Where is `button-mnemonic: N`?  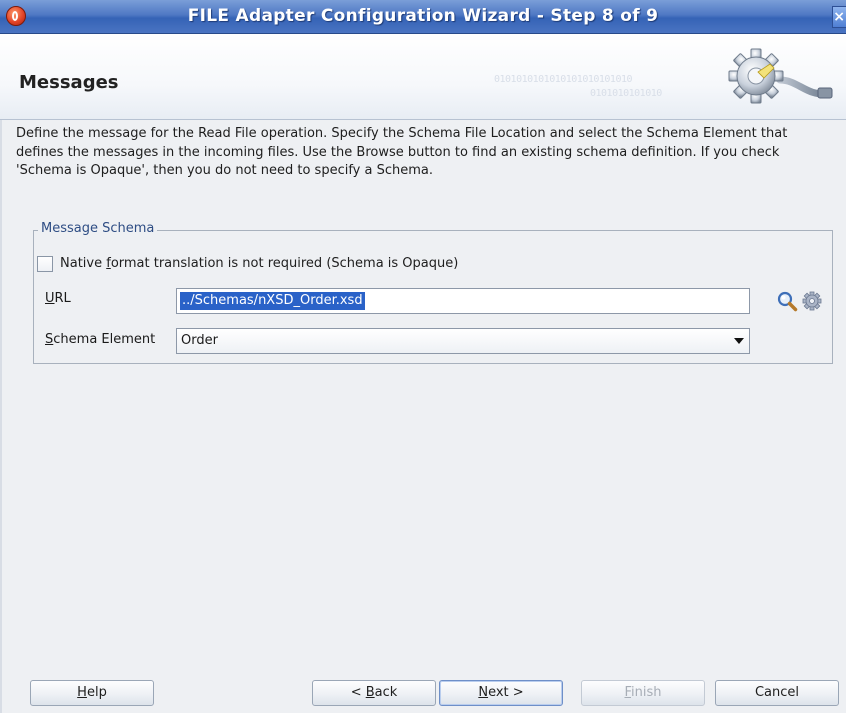
button-mnemonic: N is located at coordinates (483, 692).